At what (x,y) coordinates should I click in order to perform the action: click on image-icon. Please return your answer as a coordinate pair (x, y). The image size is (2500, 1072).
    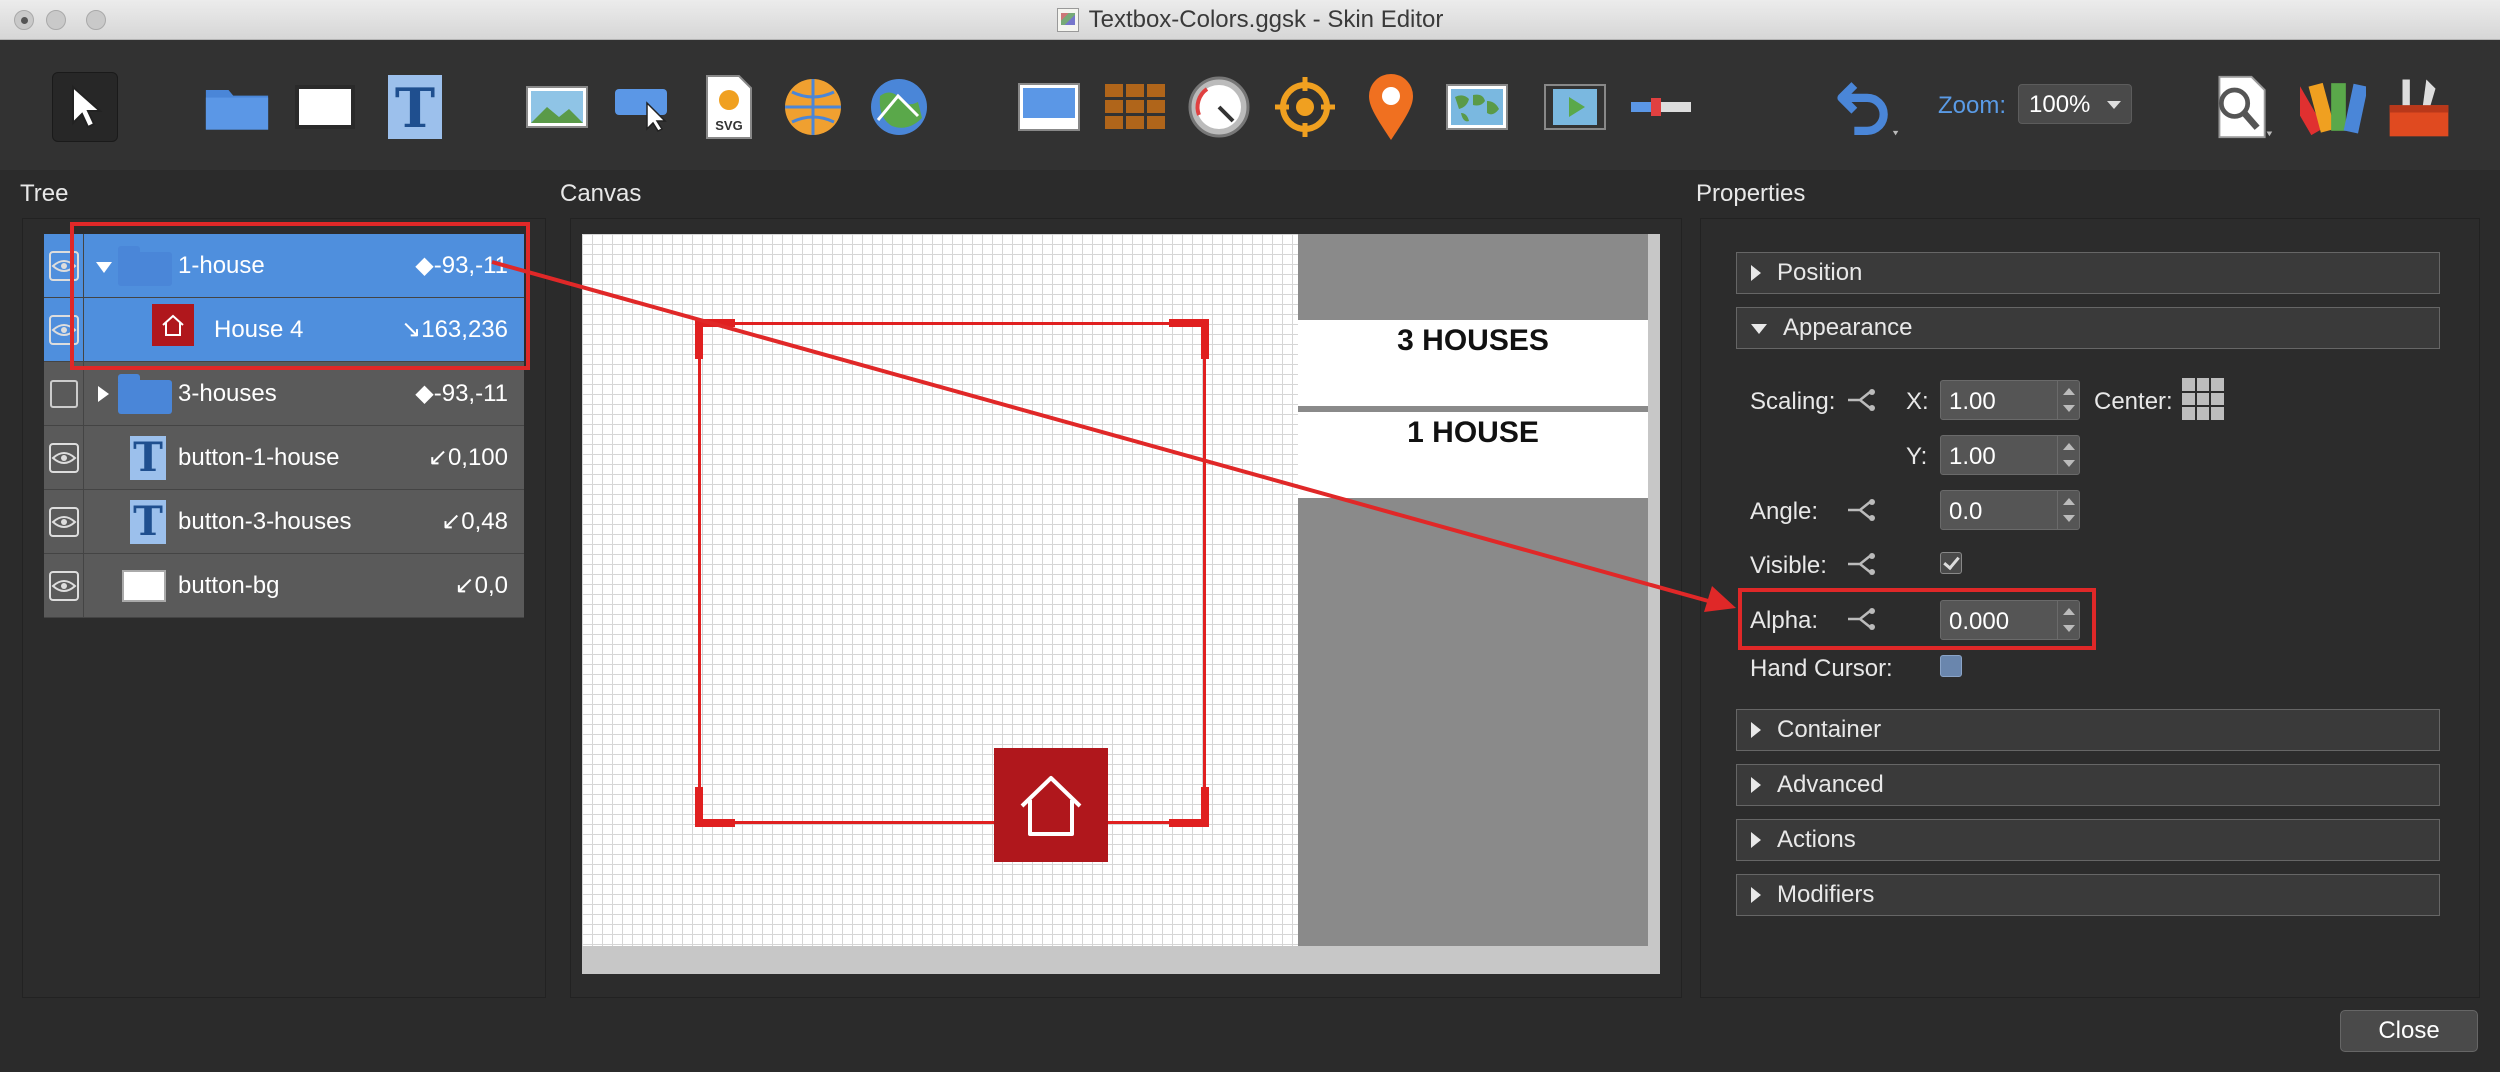
    Looking at the image, I should click on (557, 107).